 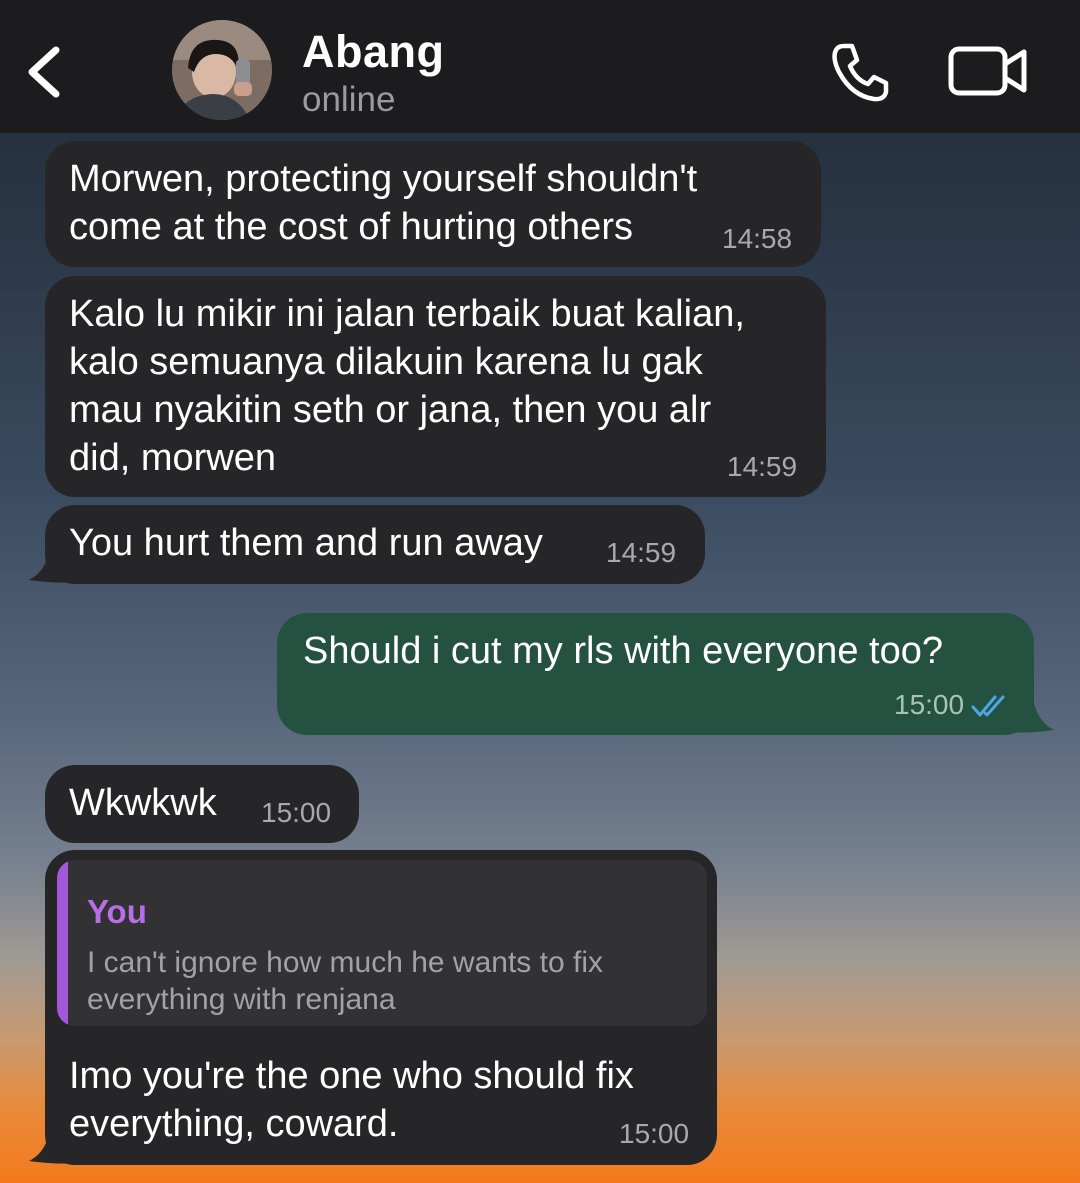 I want to click on voice-call-button, so click(x=860, y=72).